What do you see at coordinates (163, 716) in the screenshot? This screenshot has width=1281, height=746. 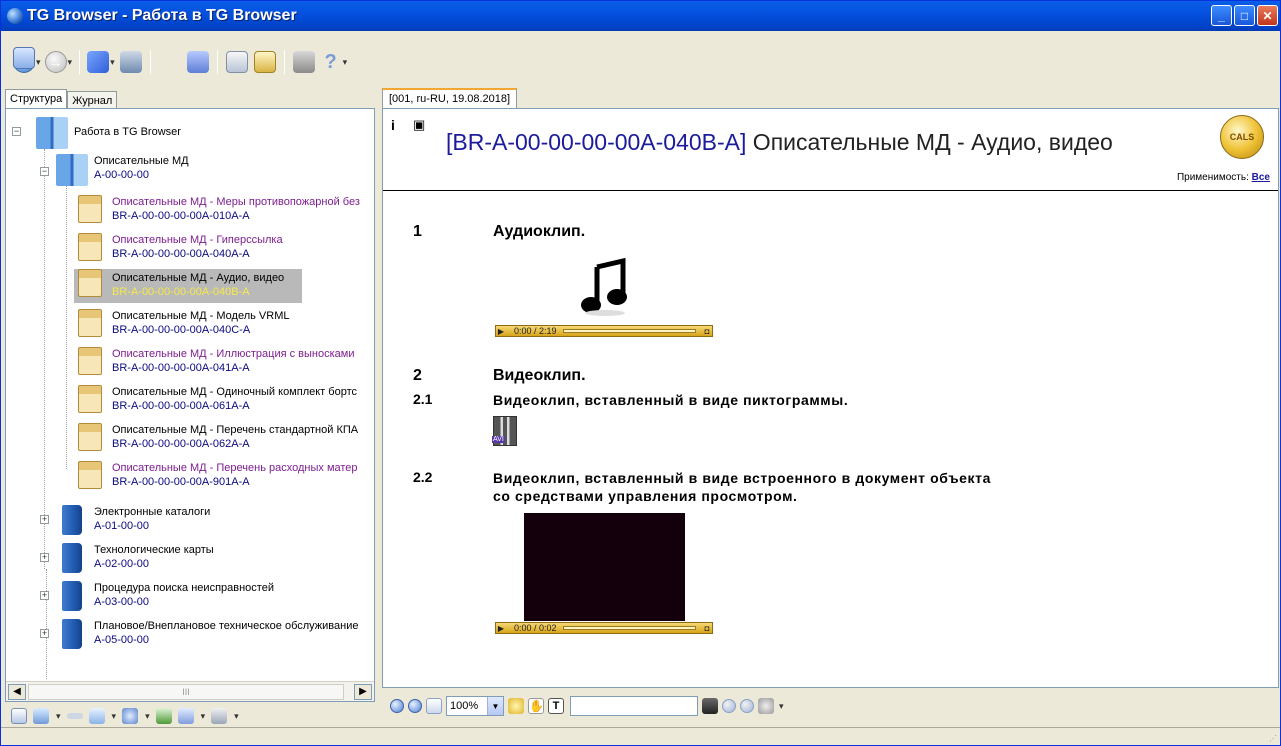 I see `upload-icon` at bounding box center [163, 716].